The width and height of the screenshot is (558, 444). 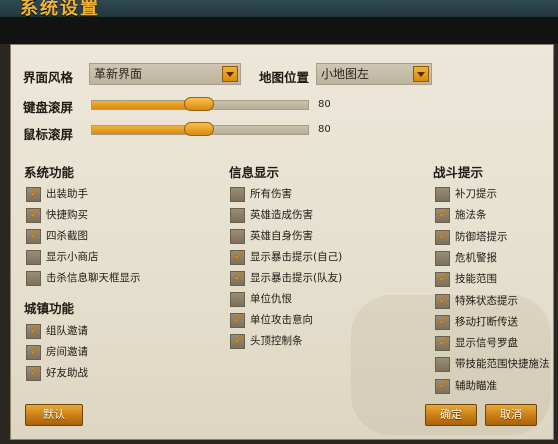 I want to click on mouse-scroll-slider, so click(x=200, y=129).